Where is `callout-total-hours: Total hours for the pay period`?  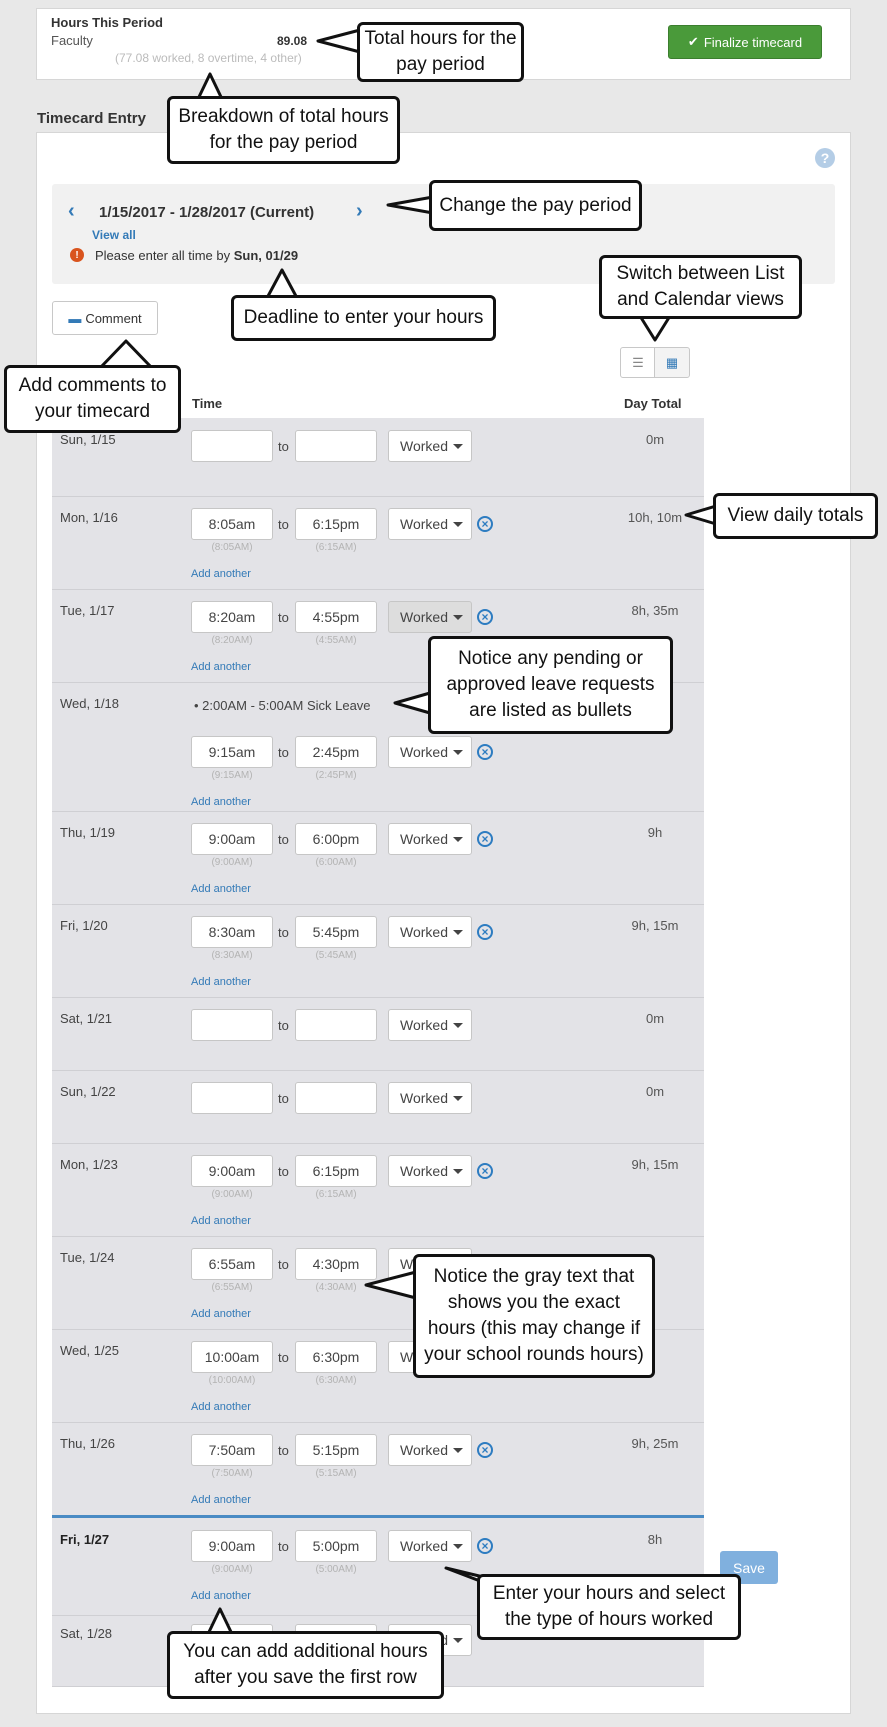 callout-total-hours: Total hours for the pay period is located at coordinates (440, 52).